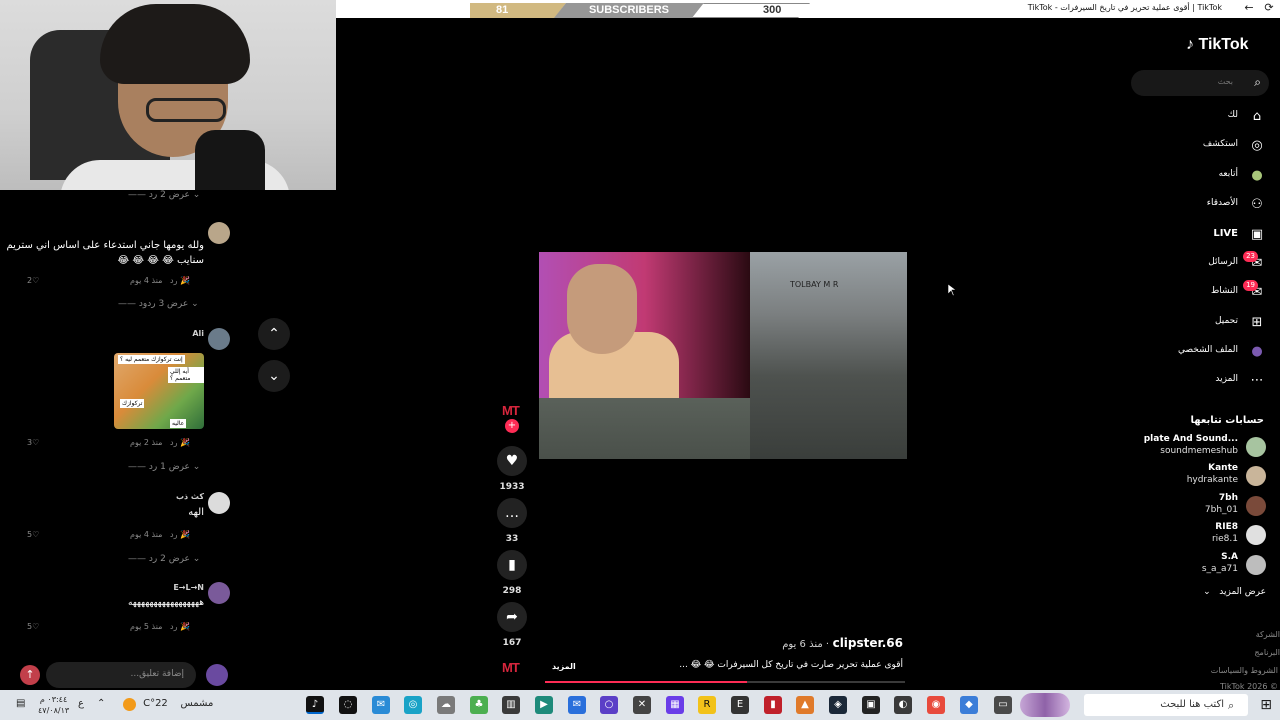 The image size is (1280, 720). What do you see at coordinates (723, 355) in the screenshot?
I see `video-player: TOLBAY M R` at bounding box center [723, 355].